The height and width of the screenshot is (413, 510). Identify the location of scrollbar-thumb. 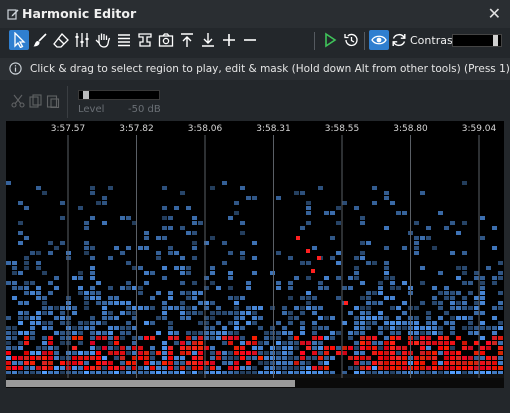
(150, 383).